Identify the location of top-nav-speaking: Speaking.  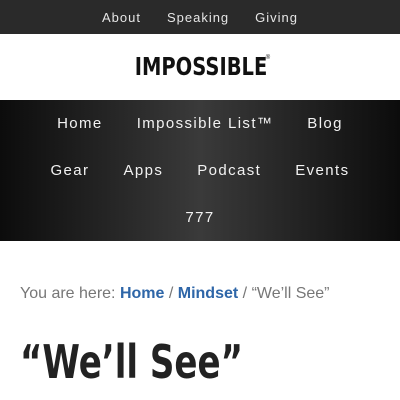
(198, 17).